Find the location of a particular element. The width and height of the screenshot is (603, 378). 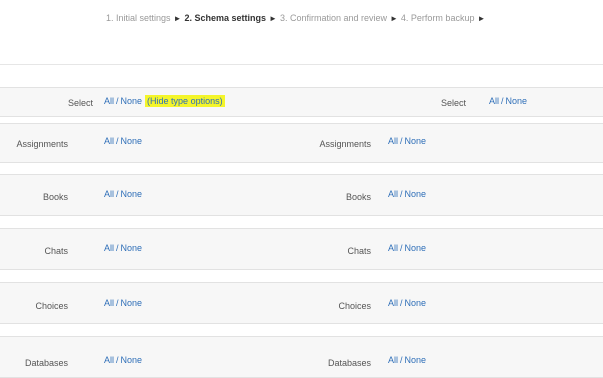

type-row-databases: Databases All / None Databases All / None is located at coordinates (301, 357).